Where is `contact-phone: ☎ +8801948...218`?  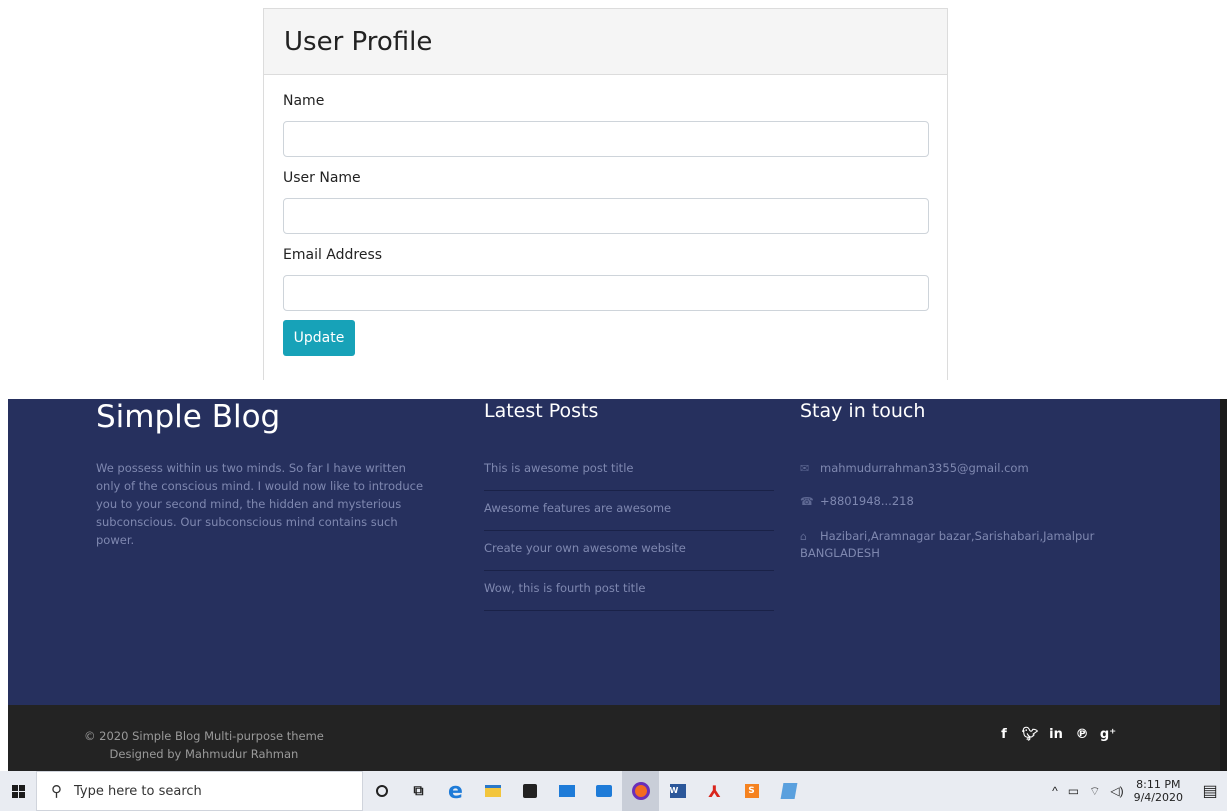 contact-phone: ☎ +8801948...218 is located at coordinates (960, 501).